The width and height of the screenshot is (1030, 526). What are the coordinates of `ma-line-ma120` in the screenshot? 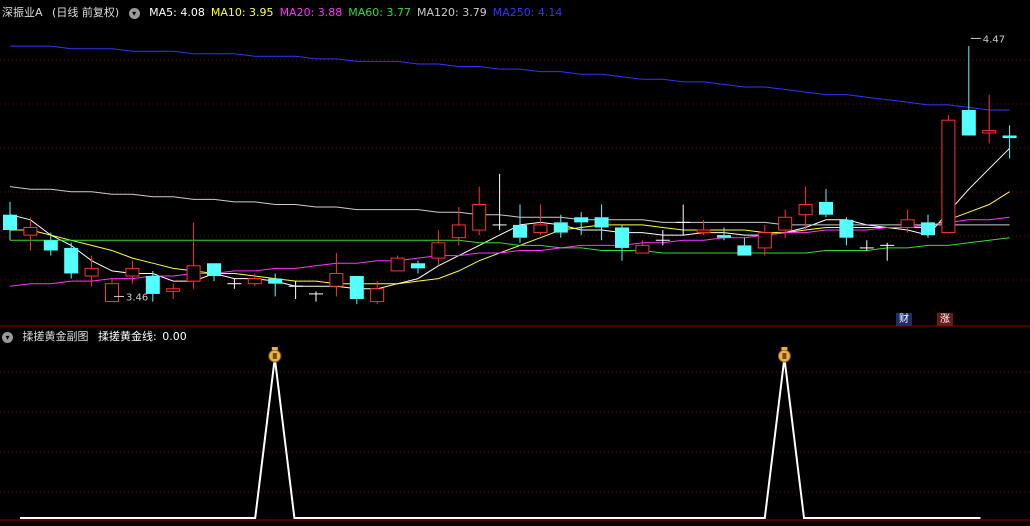 It's located at (509, 206).